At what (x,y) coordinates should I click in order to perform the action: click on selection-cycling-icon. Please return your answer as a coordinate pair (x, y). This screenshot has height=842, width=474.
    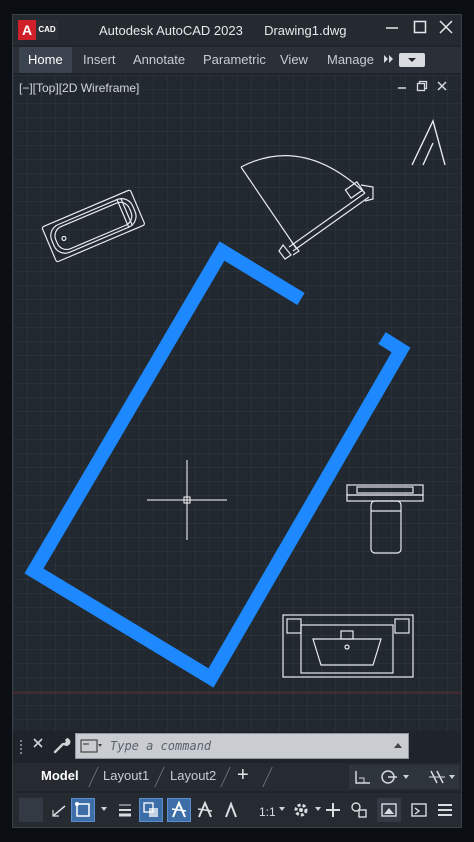
    Looking at the image, I should click on (82, 809).